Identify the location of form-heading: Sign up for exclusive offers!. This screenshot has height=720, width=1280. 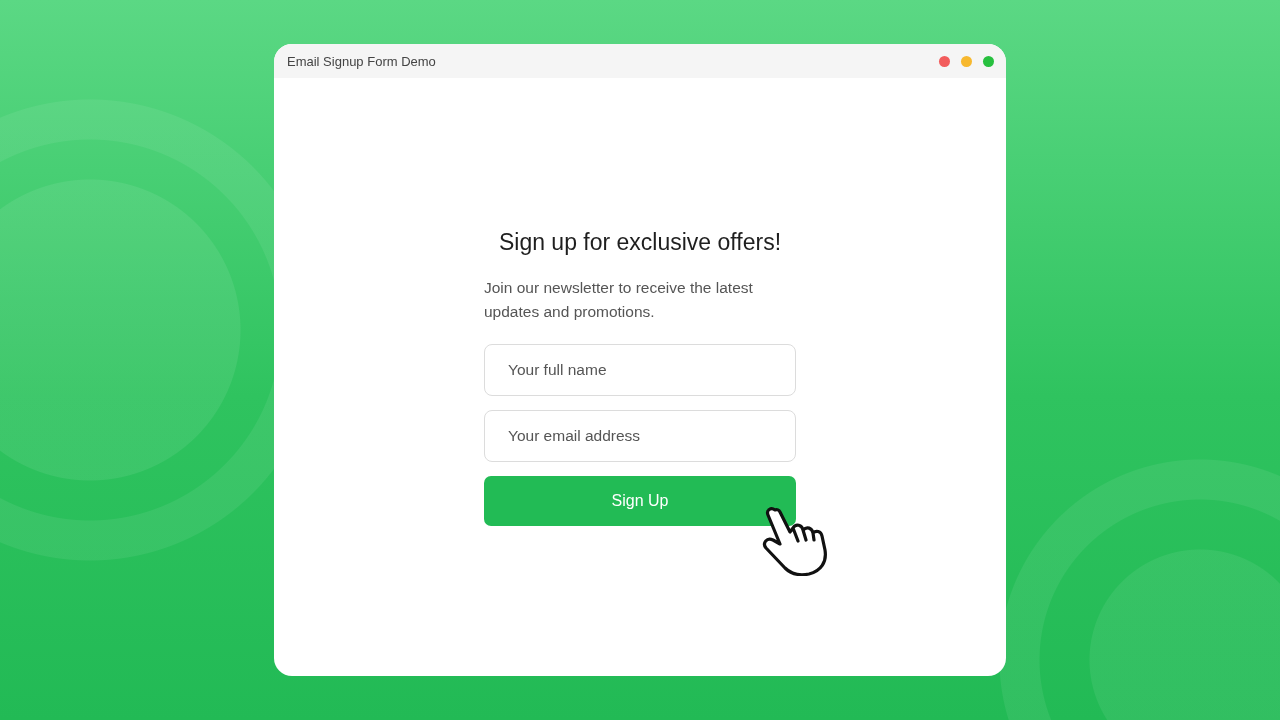
(640, 242).